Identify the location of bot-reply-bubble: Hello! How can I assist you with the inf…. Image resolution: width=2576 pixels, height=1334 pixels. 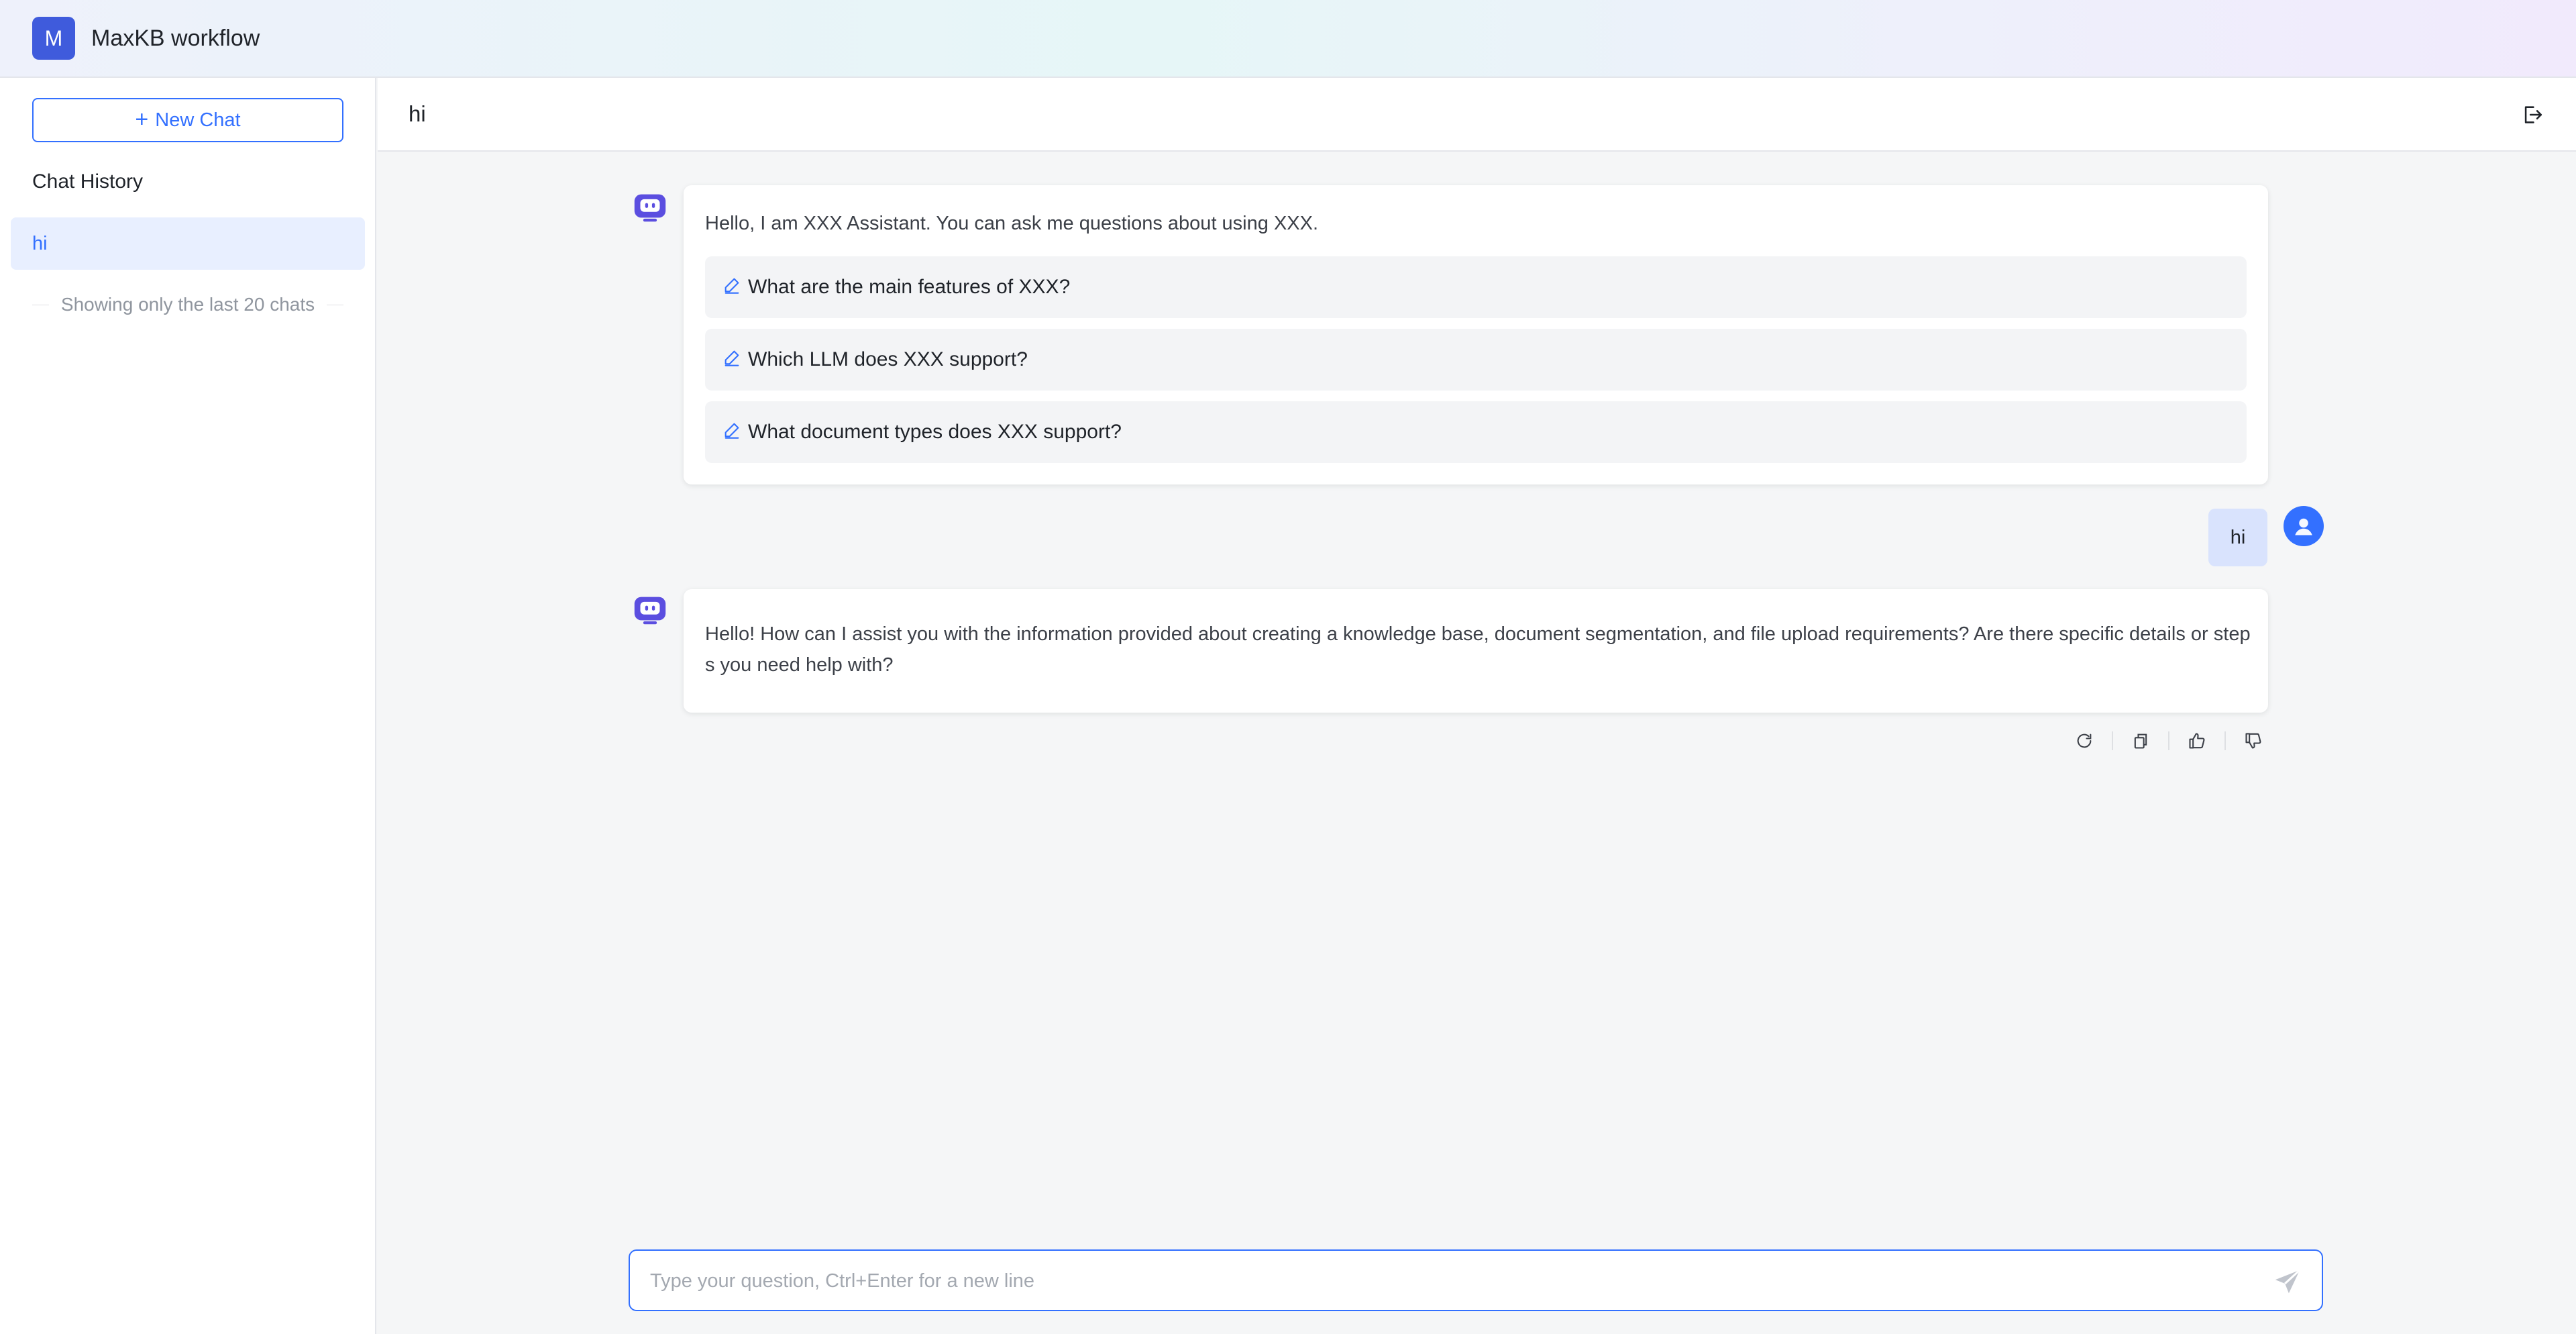
(1476, 651).